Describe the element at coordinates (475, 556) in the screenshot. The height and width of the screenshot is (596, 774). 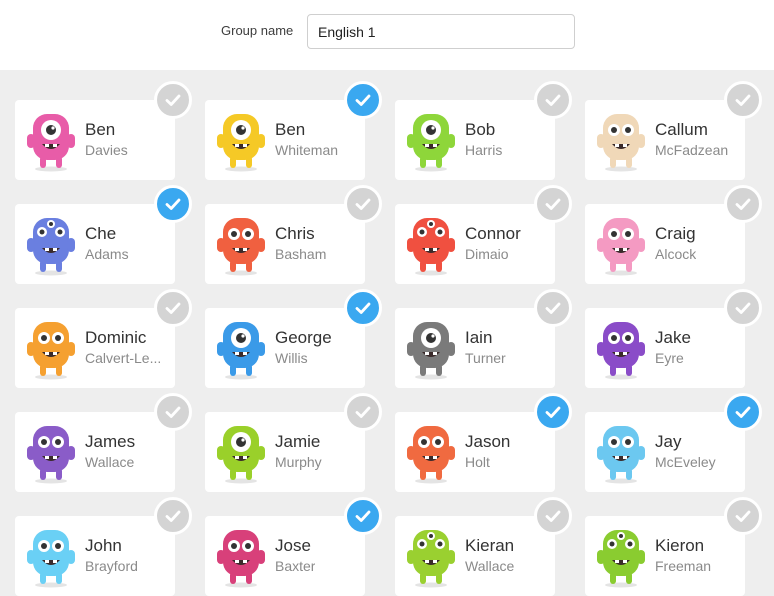
I see `student-card: Kieran Wallace` at that location.